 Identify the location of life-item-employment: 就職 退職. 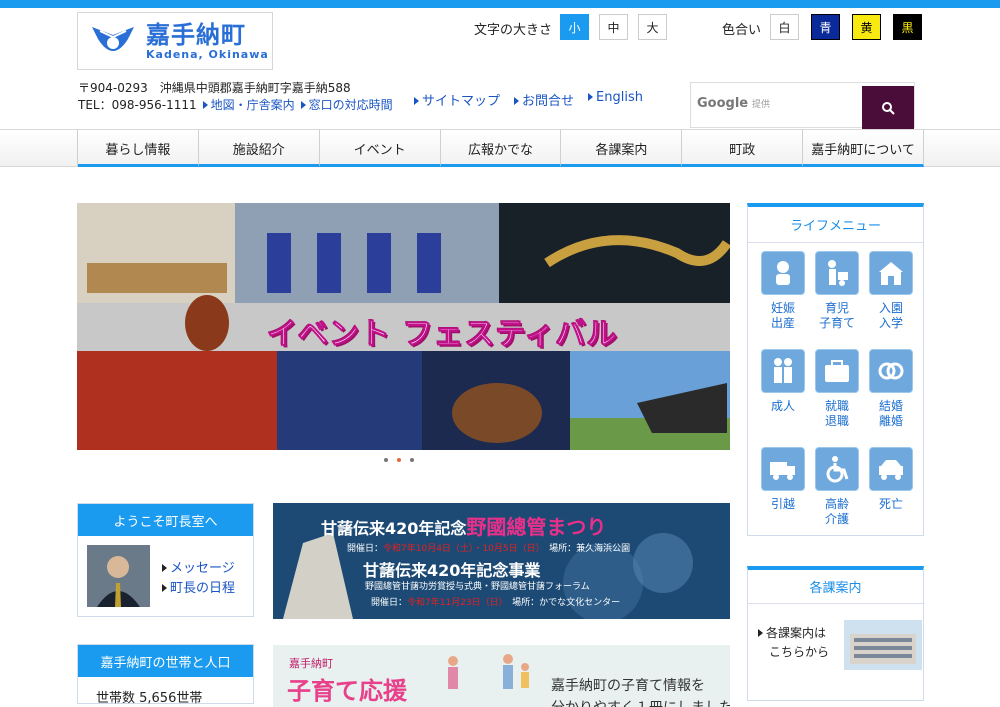
(837, 394).